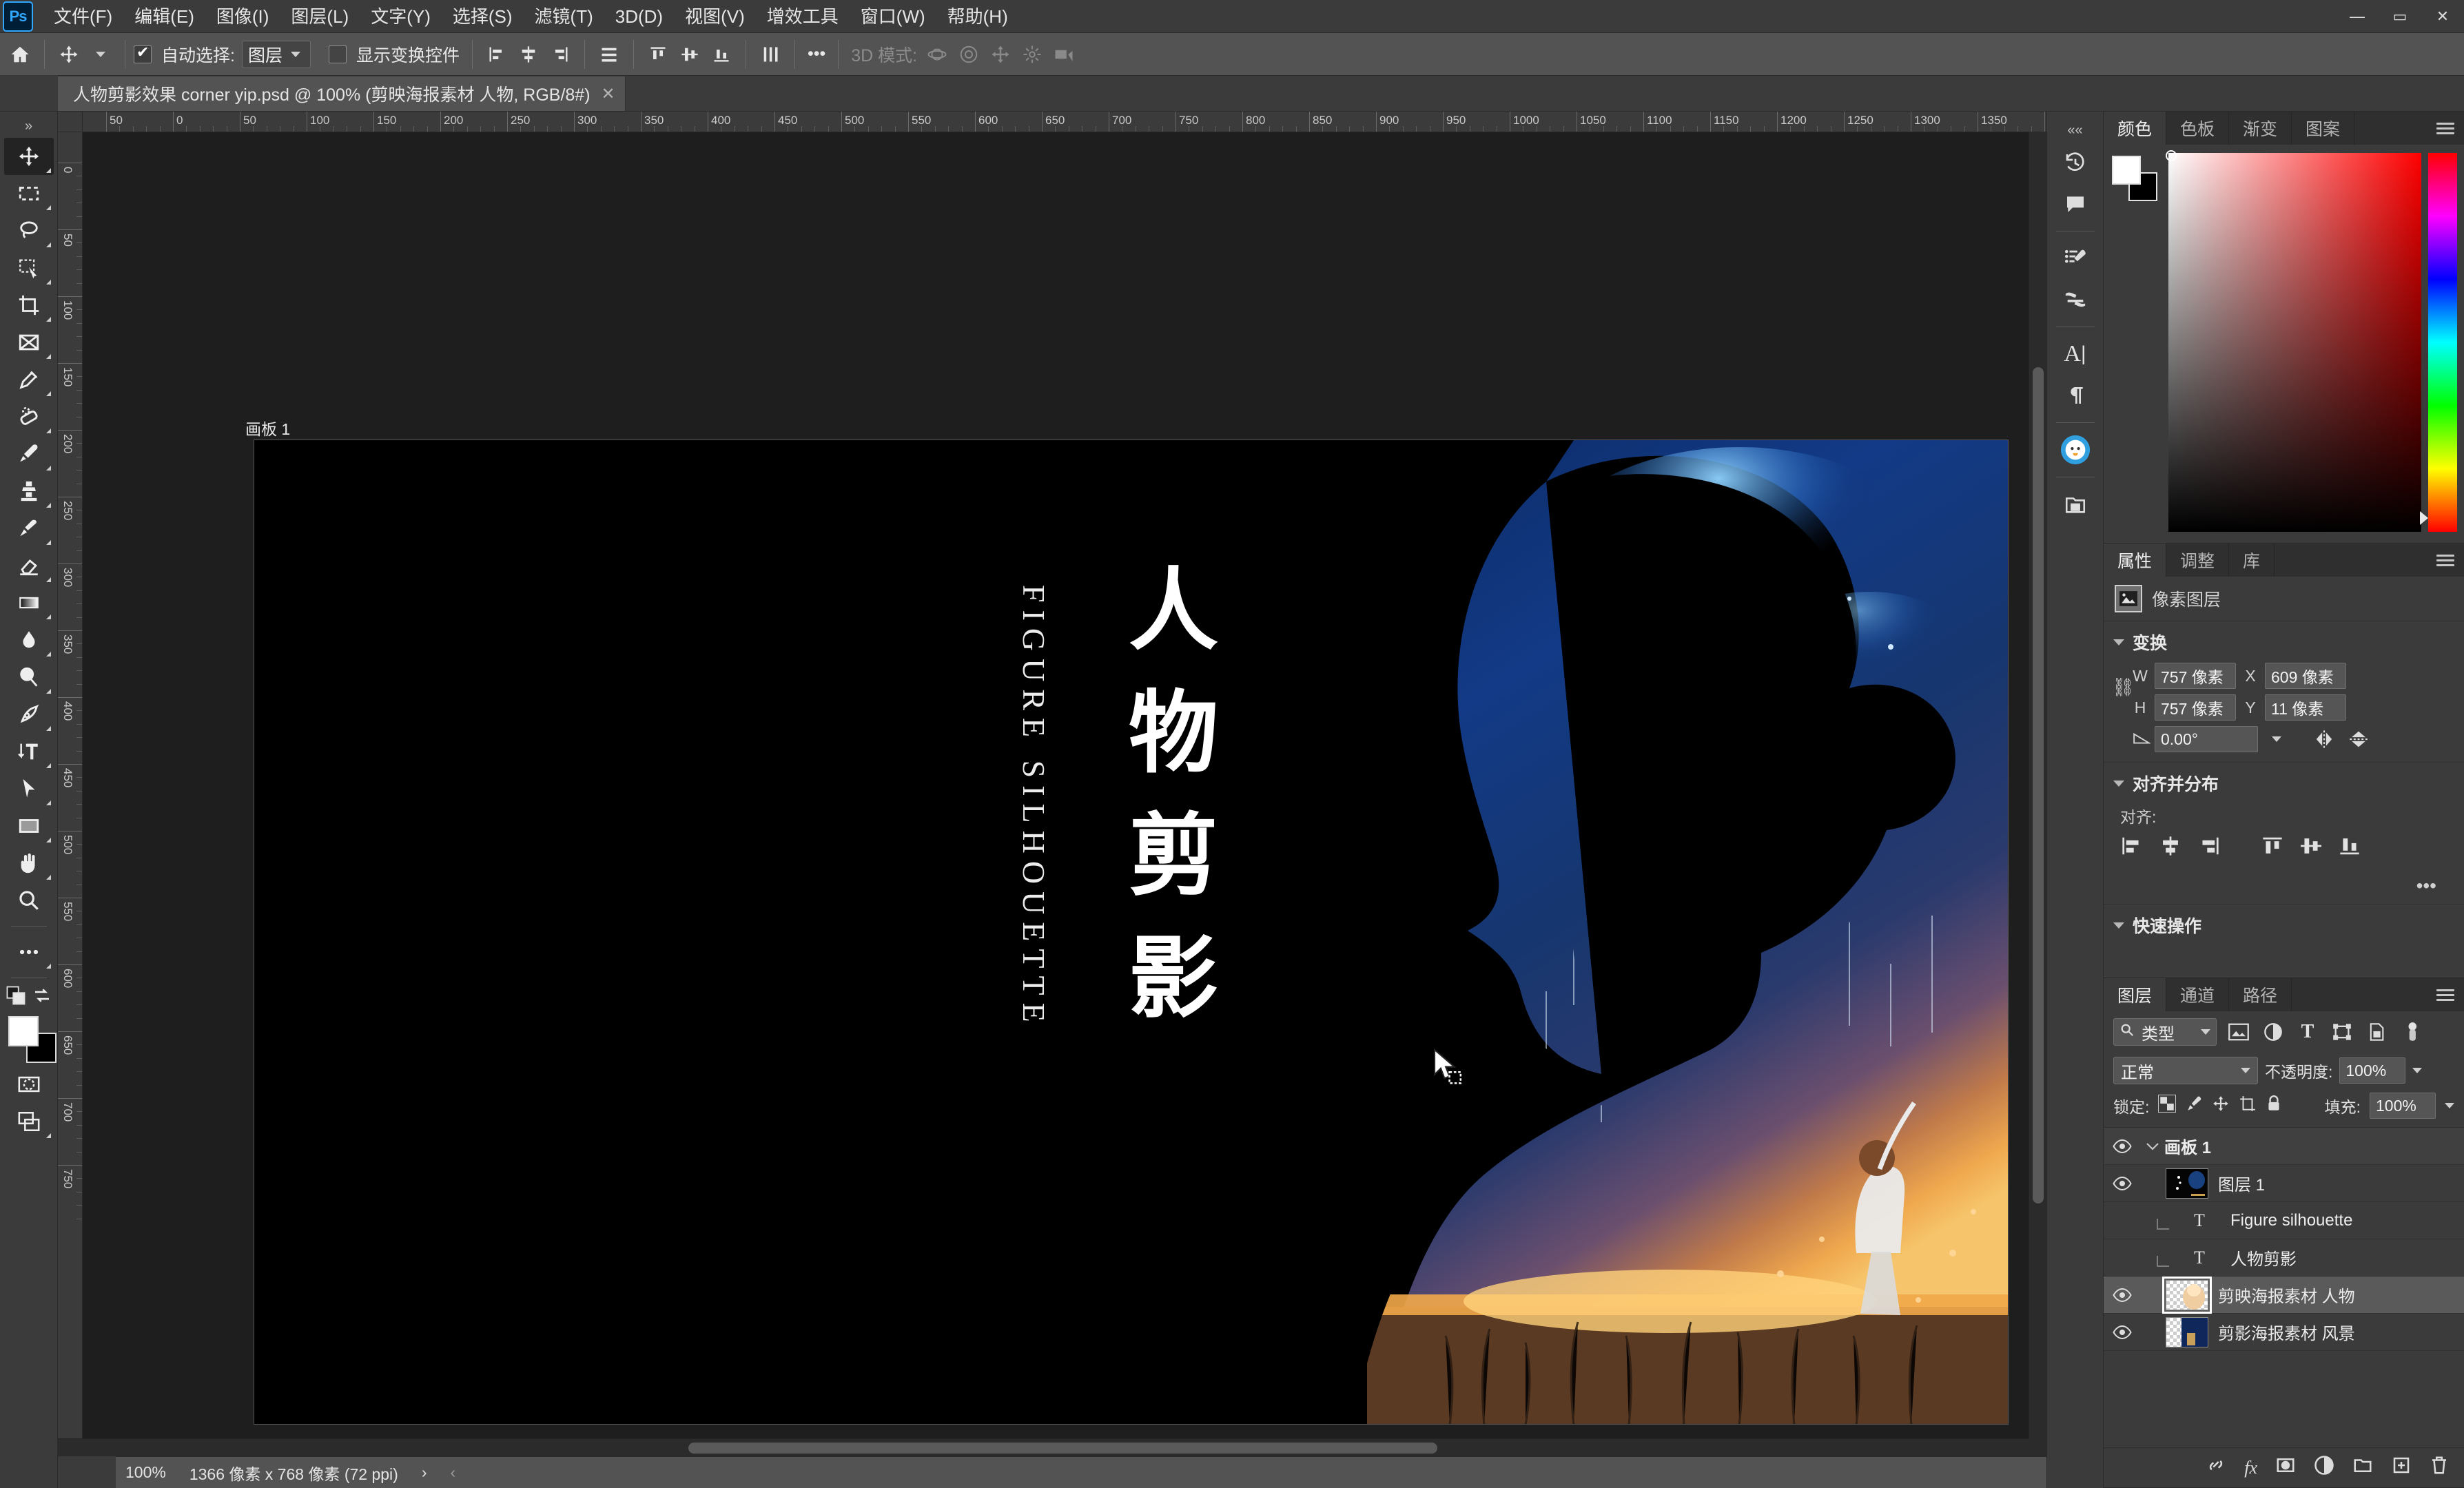  Describe the element at coordinates (242, 16) in the screenshot. I see `menu-image: 图像(I)` at that location.